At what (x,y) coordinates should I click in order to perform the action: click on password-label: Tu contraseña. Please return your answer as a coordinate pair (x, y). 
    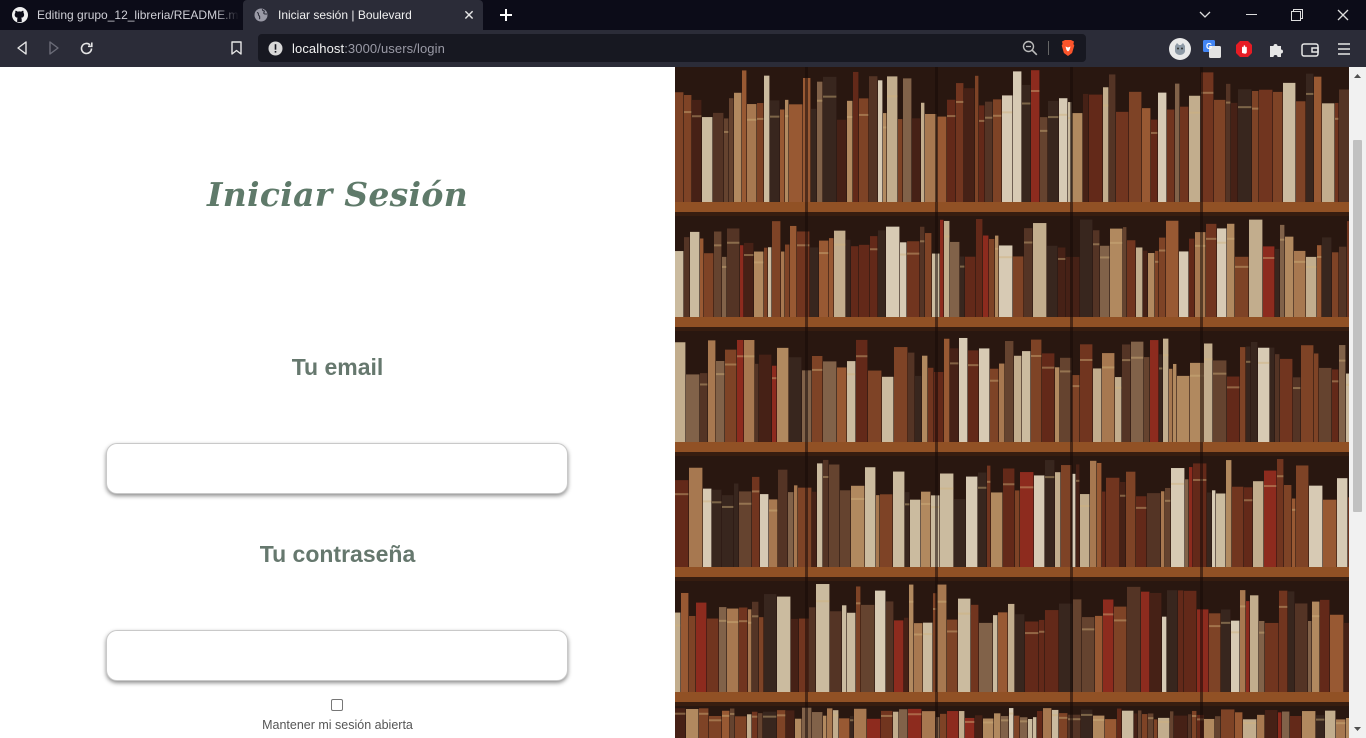
    Looking at the image, I should click on (337, 554).